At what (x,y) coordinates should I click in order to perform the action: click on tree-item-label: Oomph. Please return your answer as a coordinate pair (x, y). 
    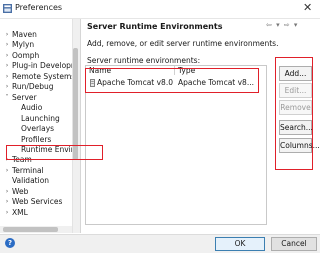
    Looking at the image, I should click on (25, 56).